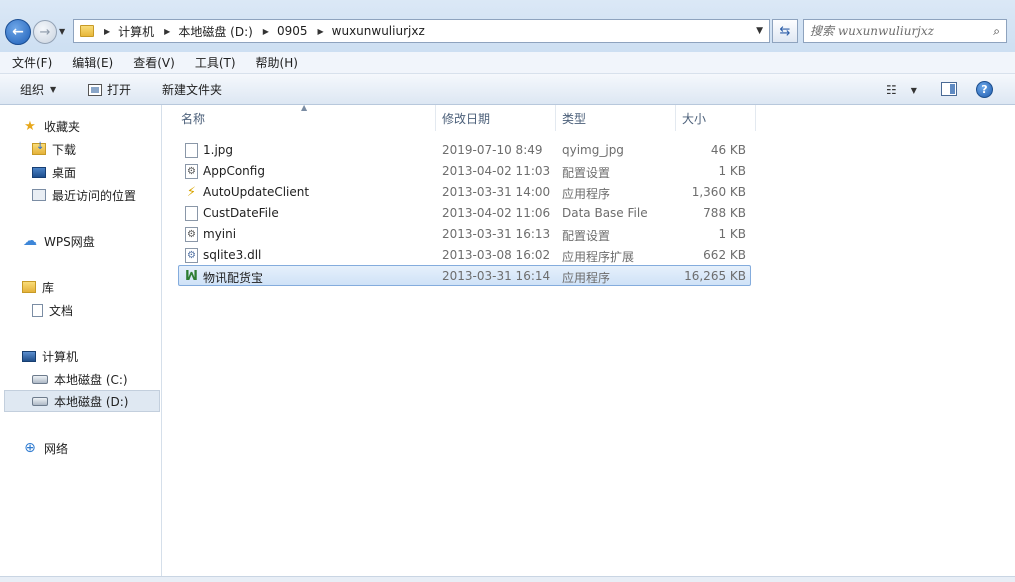  What do you see at coordinates (193, 118) in the screenshot?
I see `column-name-label: 名称` at bounding box center [193, 118].